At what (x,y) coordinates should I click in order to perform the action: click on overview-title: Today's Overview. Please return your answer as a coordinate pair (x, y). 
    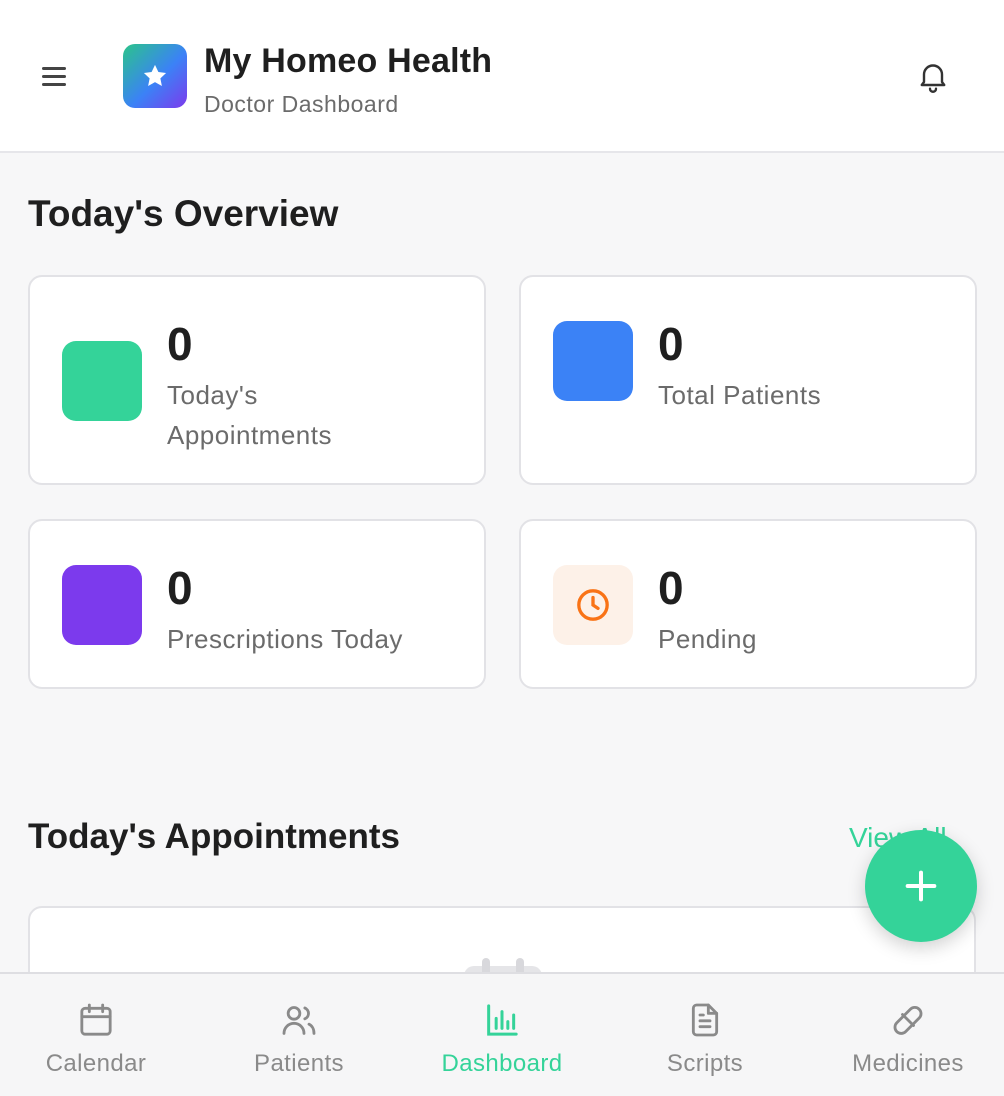
    Looking at the image, I should click on (183, 213).